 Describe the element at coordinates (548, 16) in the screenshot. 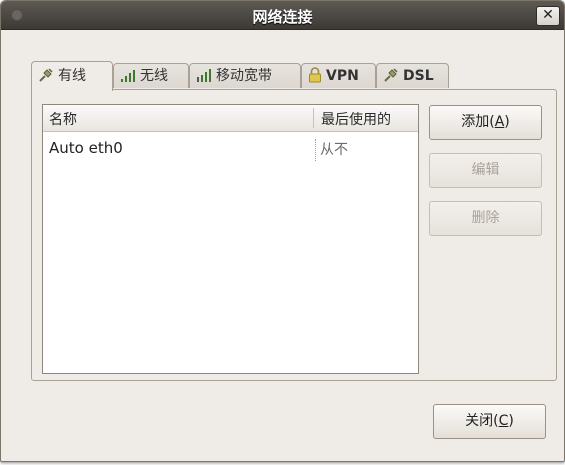

I see `window-close-button: ✕` at that location.